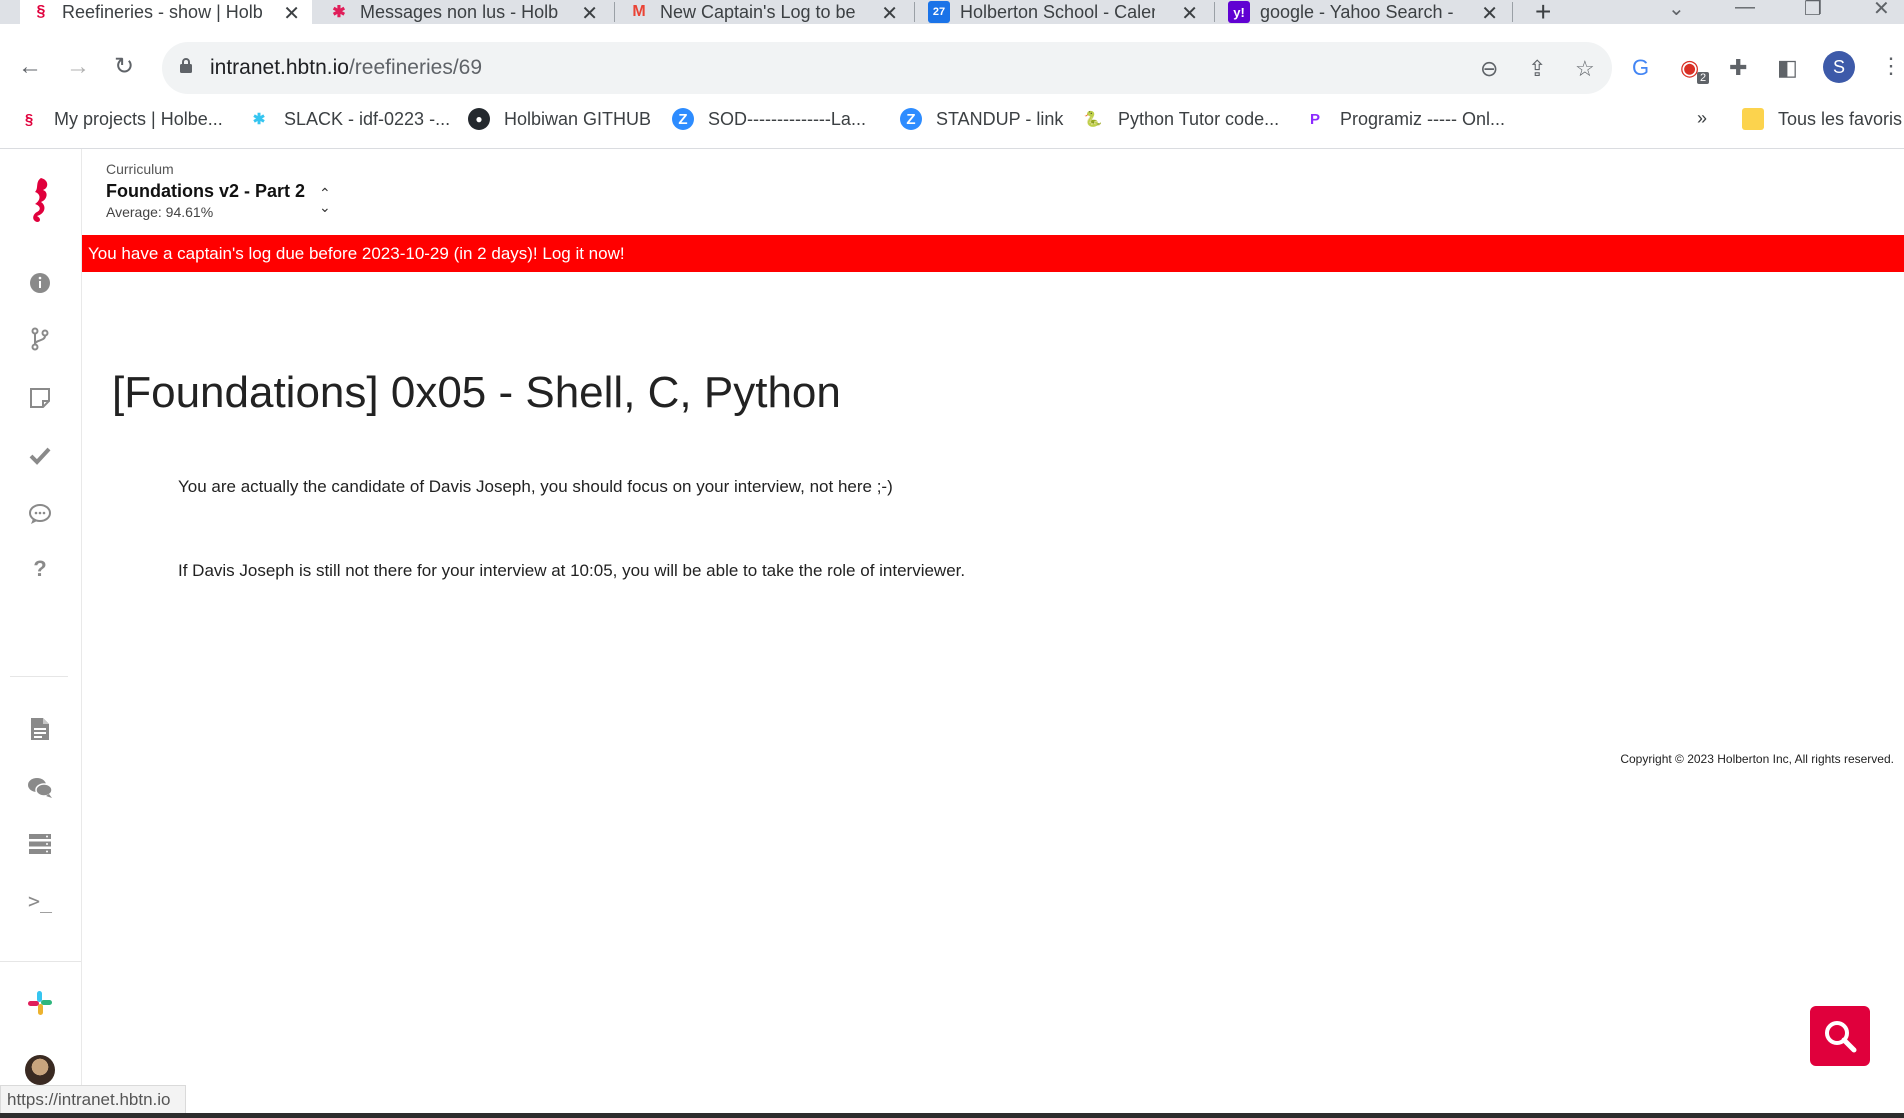 This screenshot has height=1118, width=1904. What do you see at coordinates (757, 11) in the screenshot?
I see `tab-title: New Captain's Log to be` at bounding box center [757, 11].